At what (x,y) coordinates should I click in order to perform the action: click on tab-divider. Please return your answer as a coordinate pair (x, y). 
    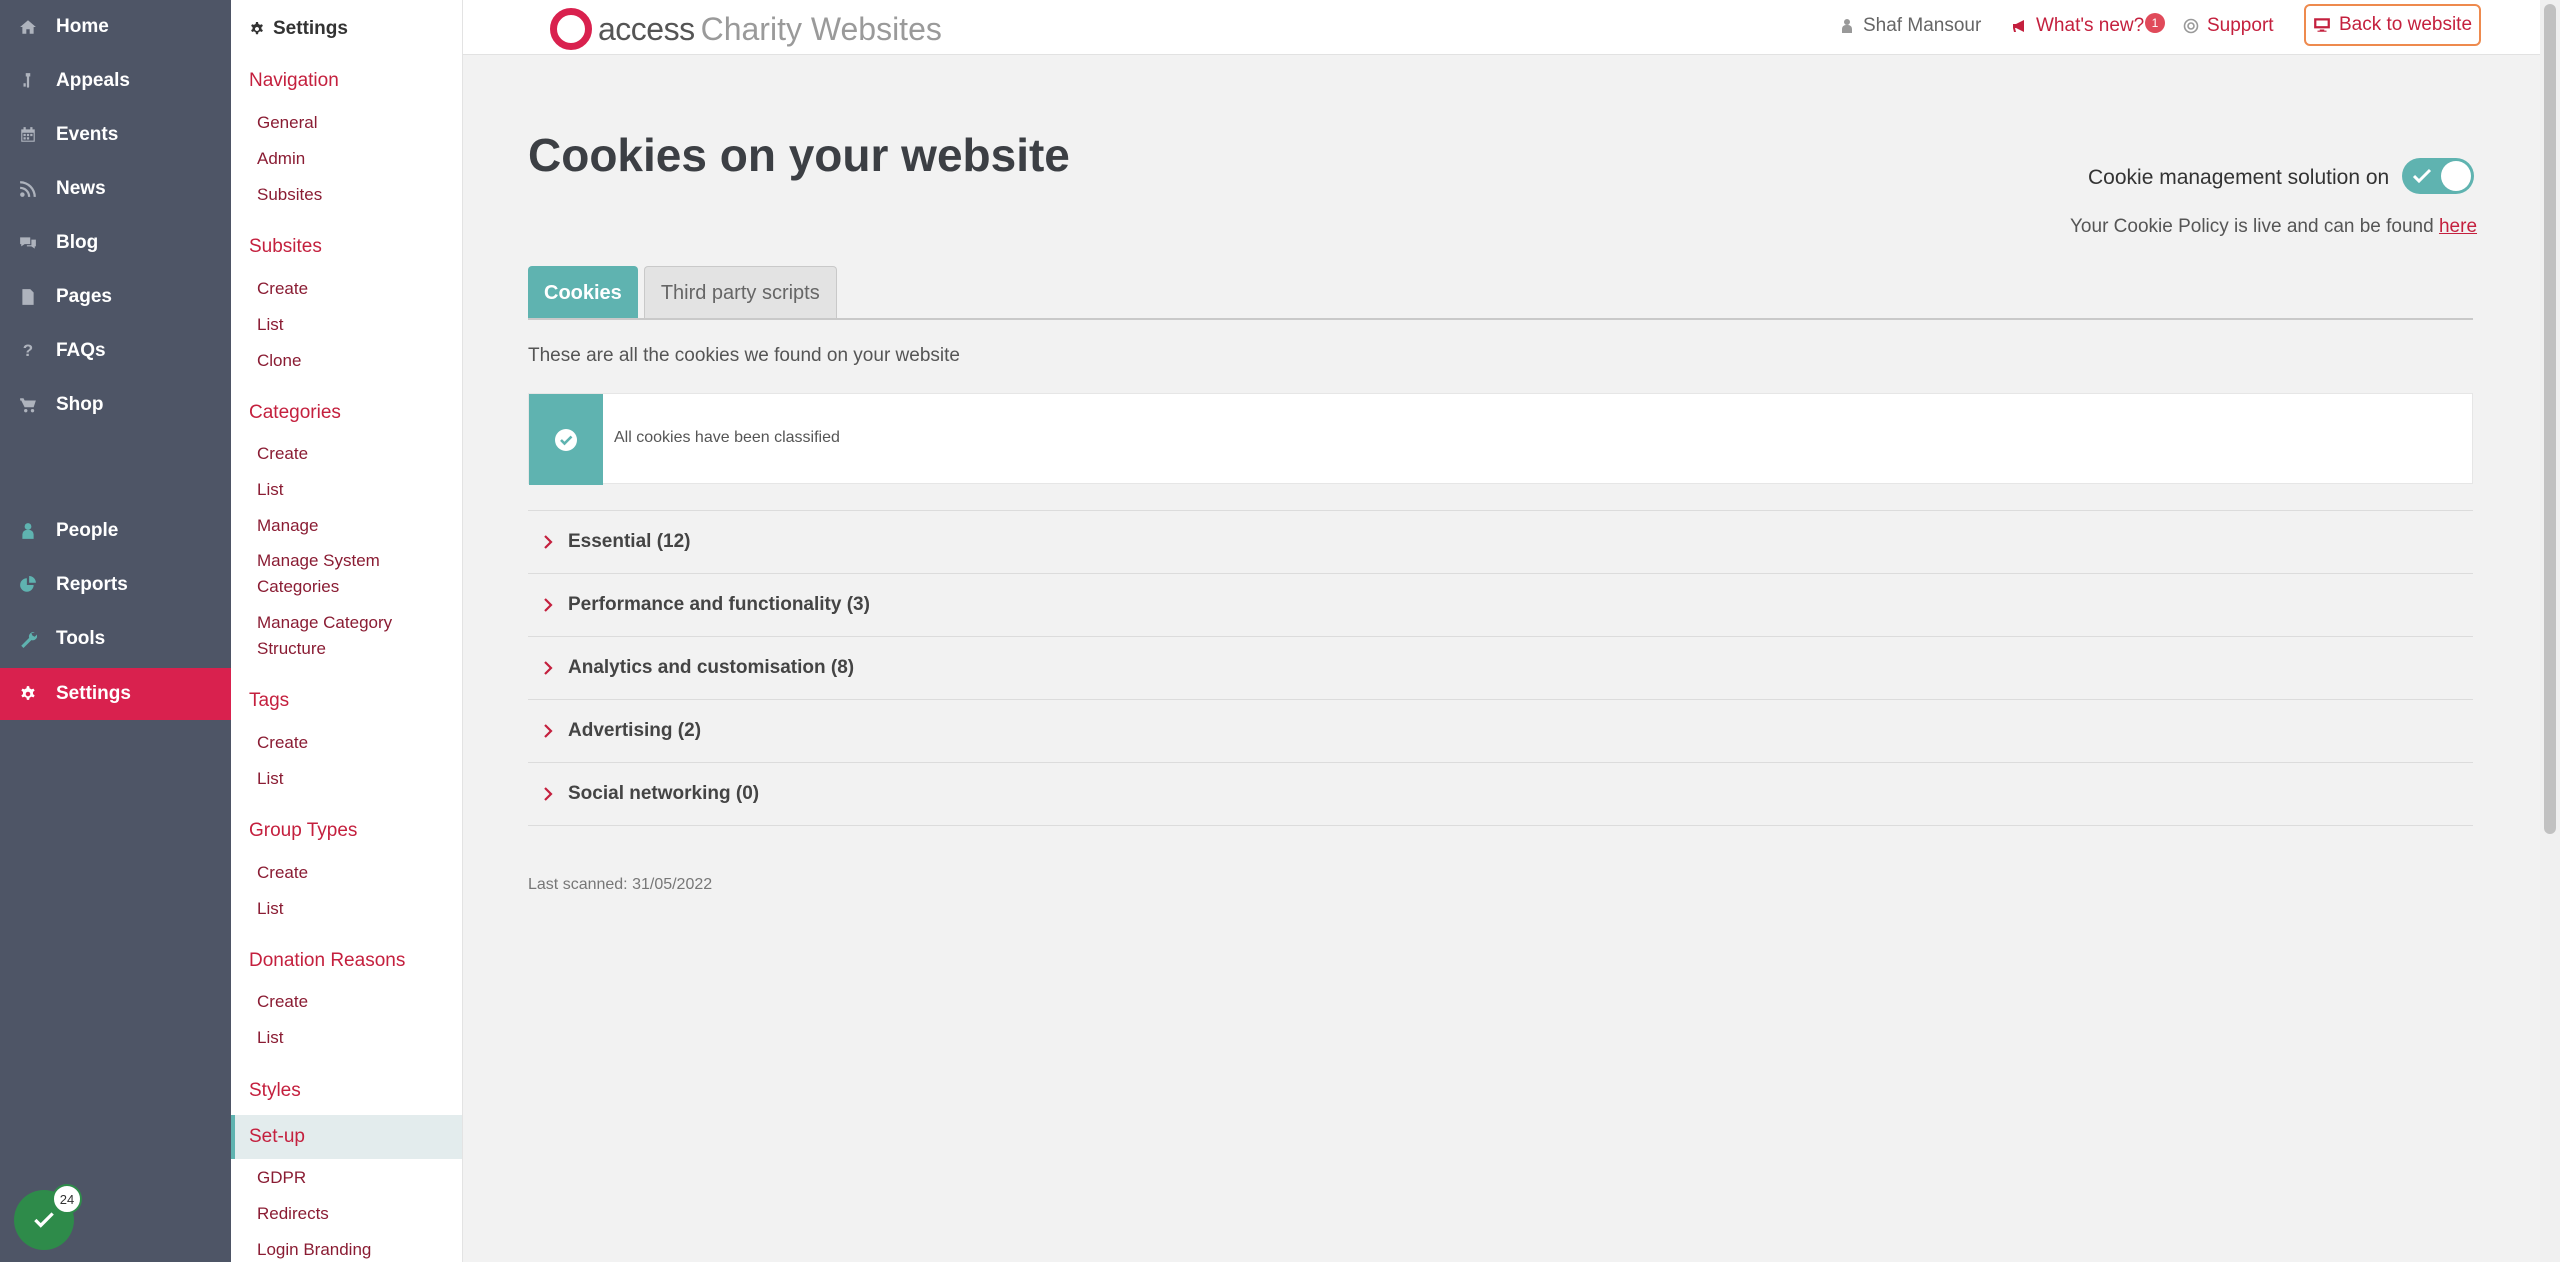
    Looking at the image, I should click on (1500, 319).